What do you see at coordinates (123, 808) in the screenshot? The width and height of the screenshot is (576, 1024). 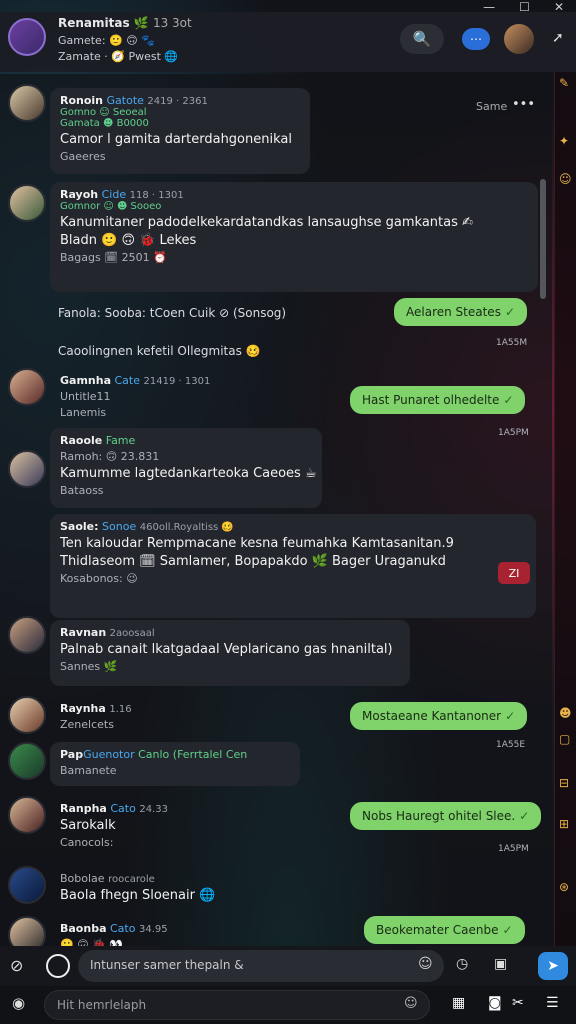 I see `sender-tag: Cato` at bounding box center [123, 808].